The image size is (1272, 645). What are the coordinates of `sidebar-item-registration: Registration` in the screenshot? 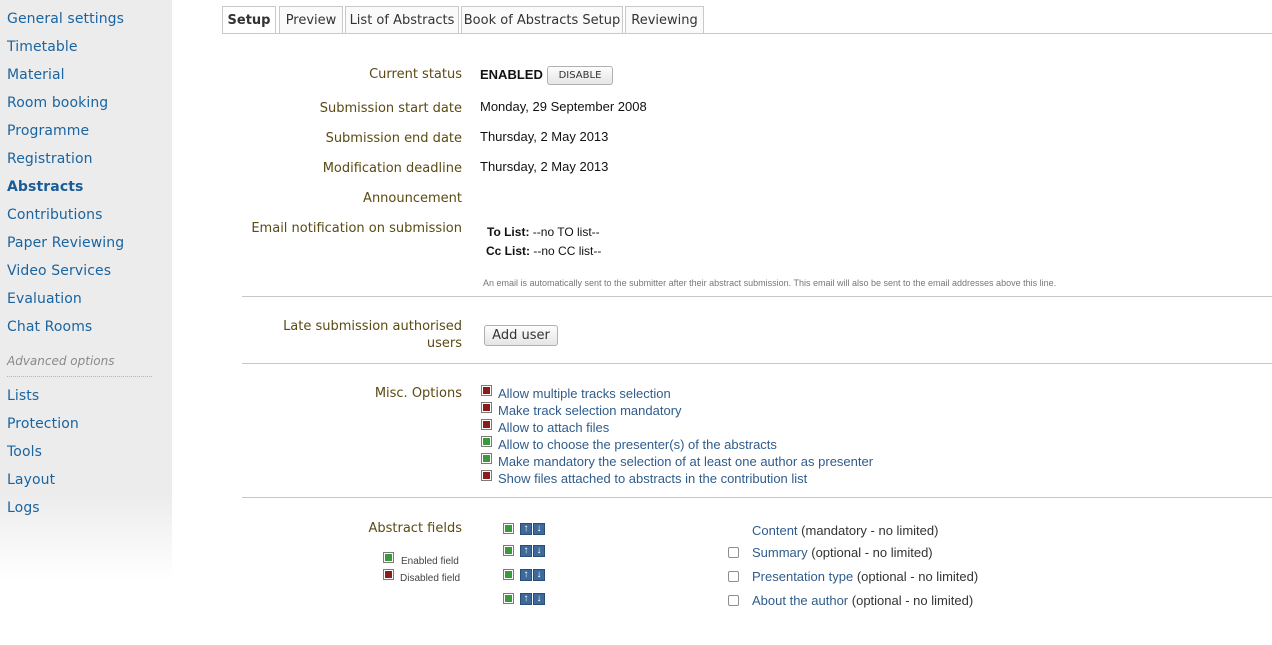 It's located at (50, 159).